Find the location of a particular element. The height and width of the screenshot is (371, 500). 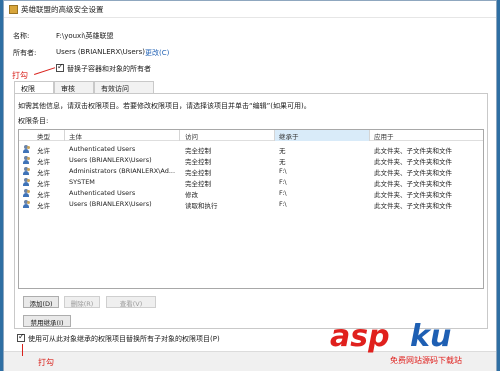

name-value: F:\youxi\英雄联盟 is located at coordinates (85, 36).